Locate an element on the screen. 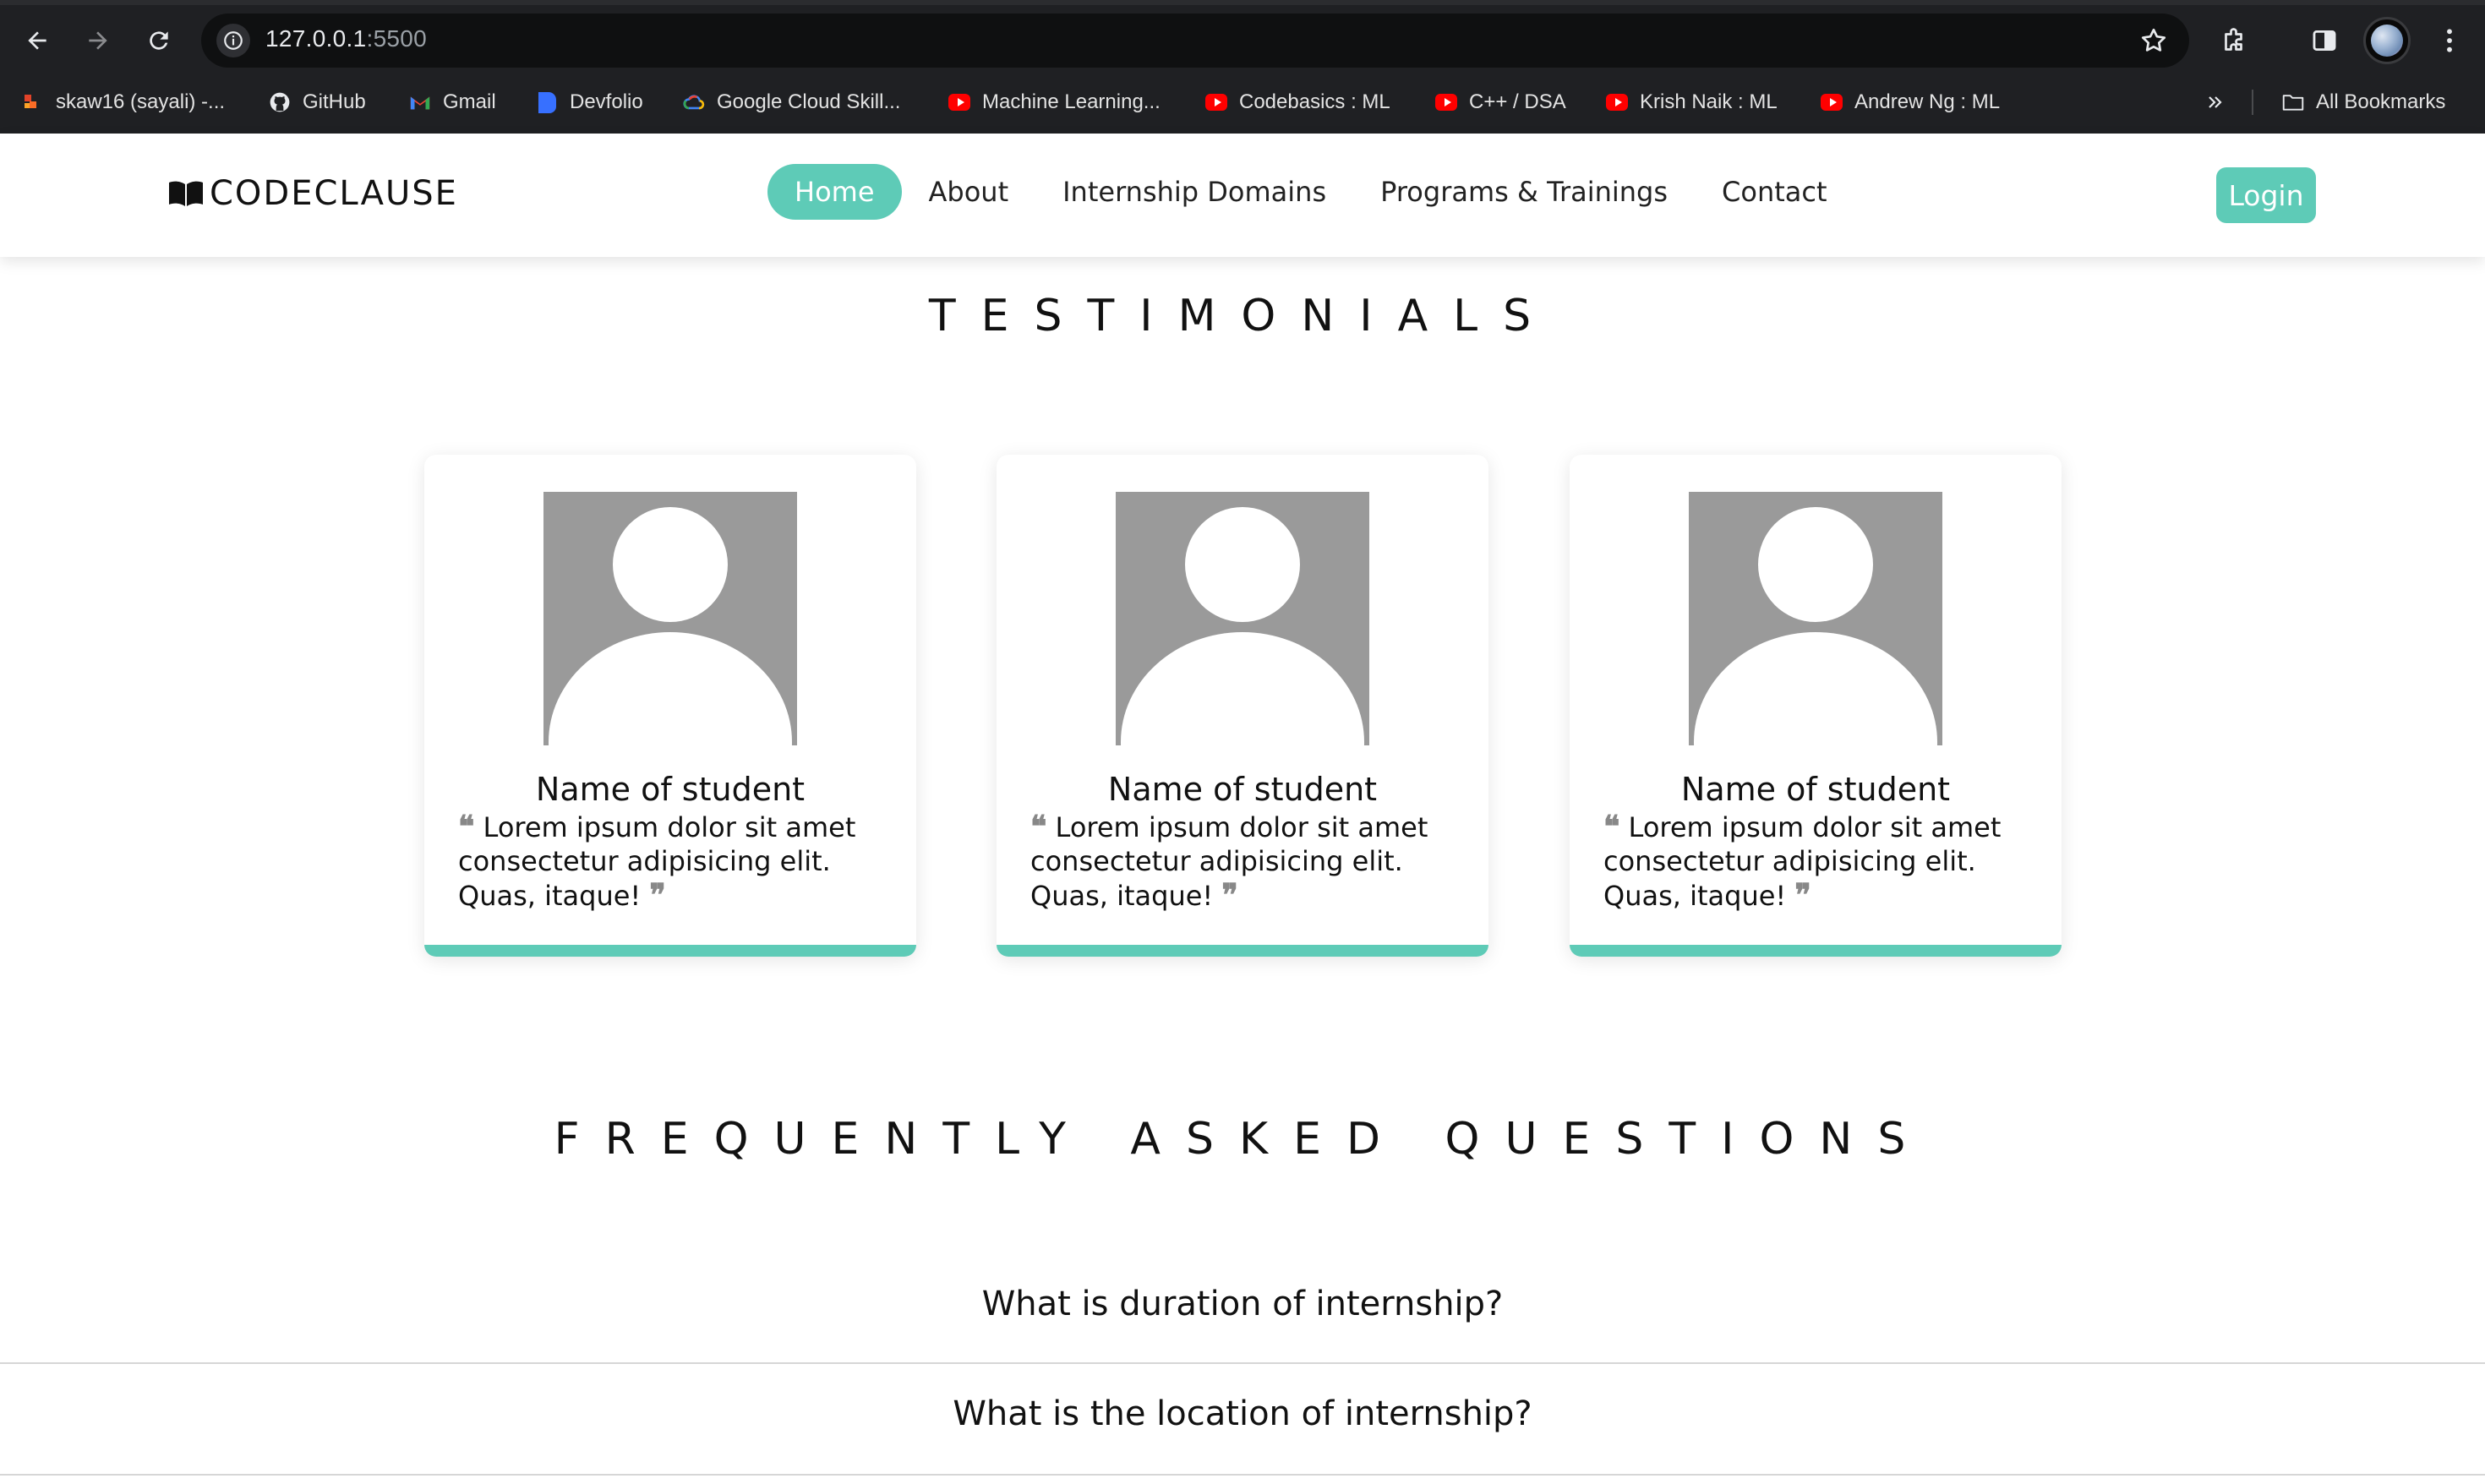 The width and height of the screenshot is (2485, 1484). faq-question: What is the location of internship? is located at coordinates (1242, 1414).